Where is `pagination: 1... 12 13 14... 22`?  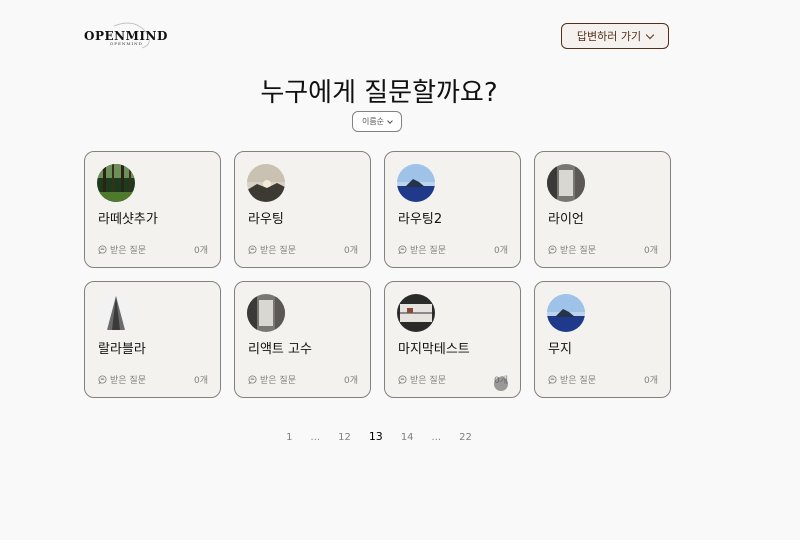
pagination: 1... 12 13 14... 22 is located at coordinates (379, 436).